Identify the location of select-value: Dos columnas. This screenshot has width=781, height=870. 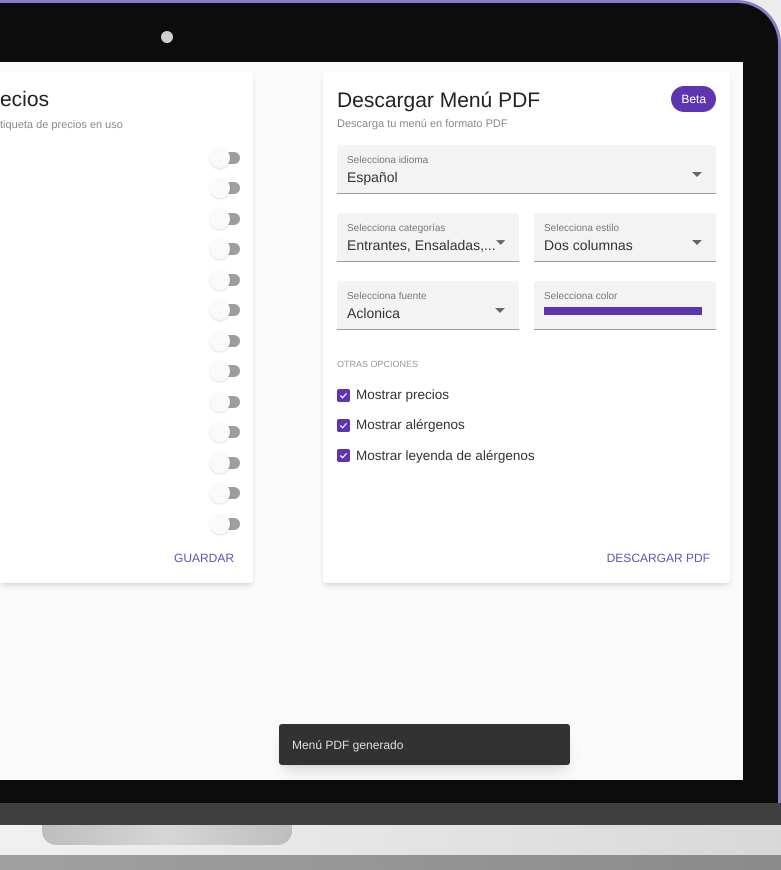
(588, 245).